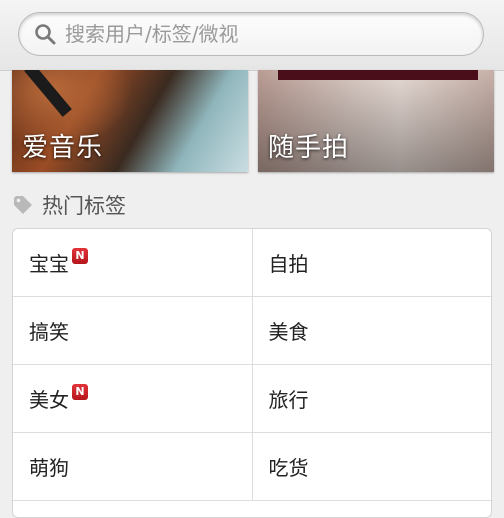 The height and width of the screenshot is (518, 504). I want to click on tag-row: 搞笑 美食, so click(252, 331).